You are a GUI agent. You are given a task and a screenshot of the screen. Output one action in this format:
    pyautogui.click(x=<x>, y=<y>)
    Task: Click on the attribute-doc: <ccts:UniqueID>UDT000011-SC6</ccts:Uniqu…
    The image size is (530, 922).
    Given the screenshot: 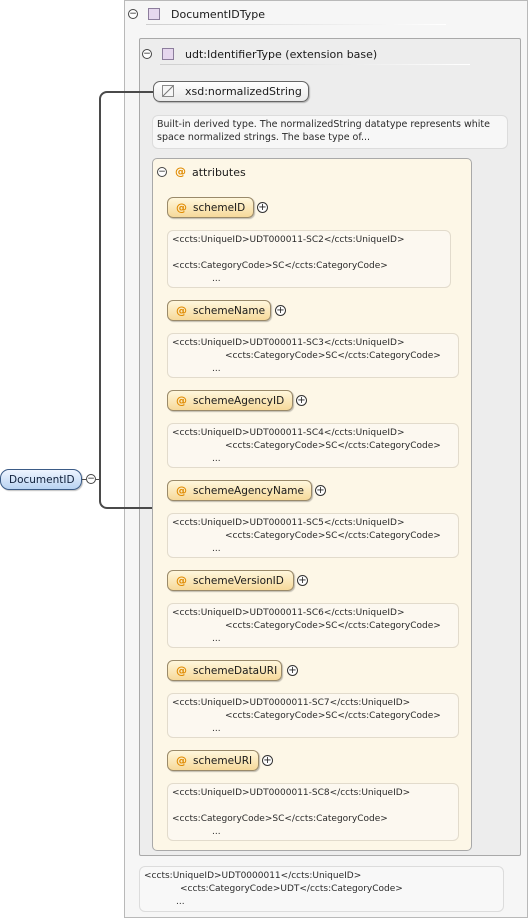 What is the action you would take?
    pyautogui.click(x=313, y=625)
    